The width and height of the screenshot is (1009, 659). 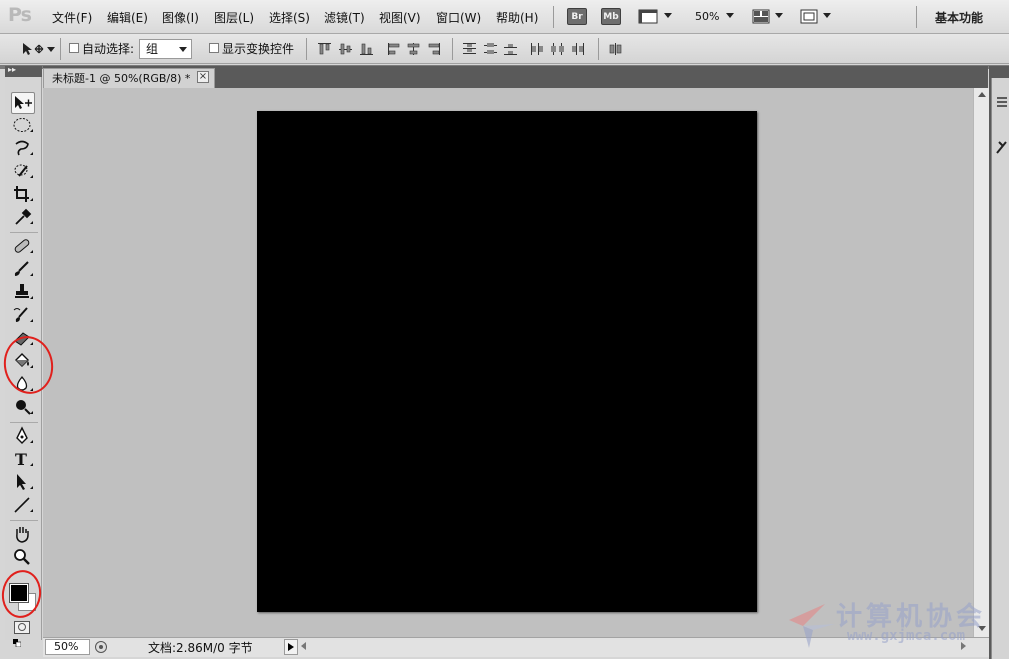 I want to click on type-tool: T, so click(x=23, y=460).